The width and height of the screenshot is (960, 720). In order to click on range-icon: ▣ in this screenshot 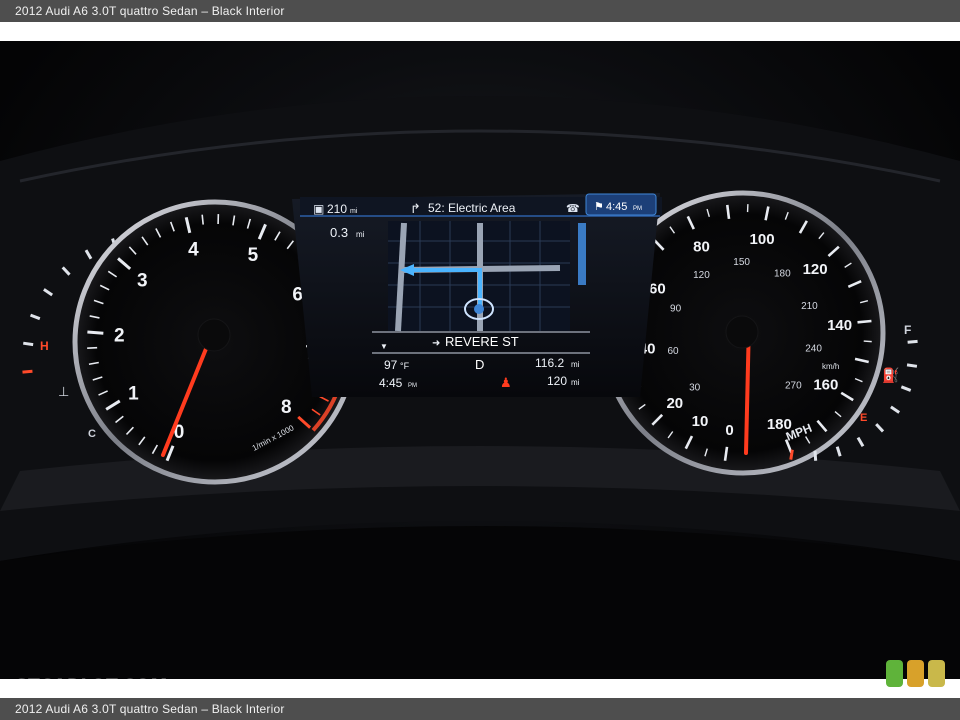, I will do `click(318, 209)`.